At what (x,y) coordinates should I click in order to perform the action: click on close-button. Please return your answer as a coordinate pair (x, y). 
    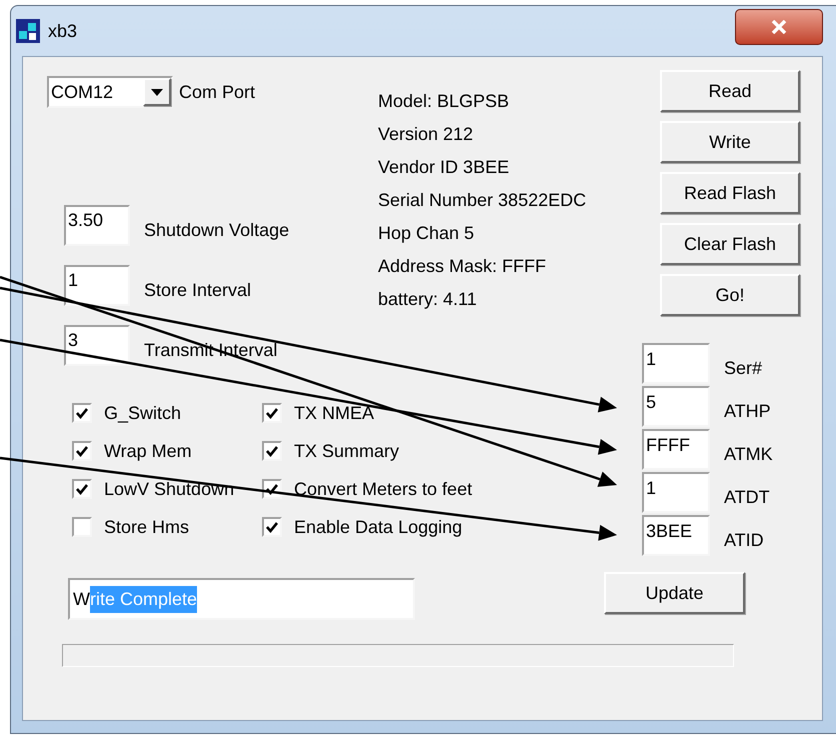
    Looking at the image, I should click on (779, 27).